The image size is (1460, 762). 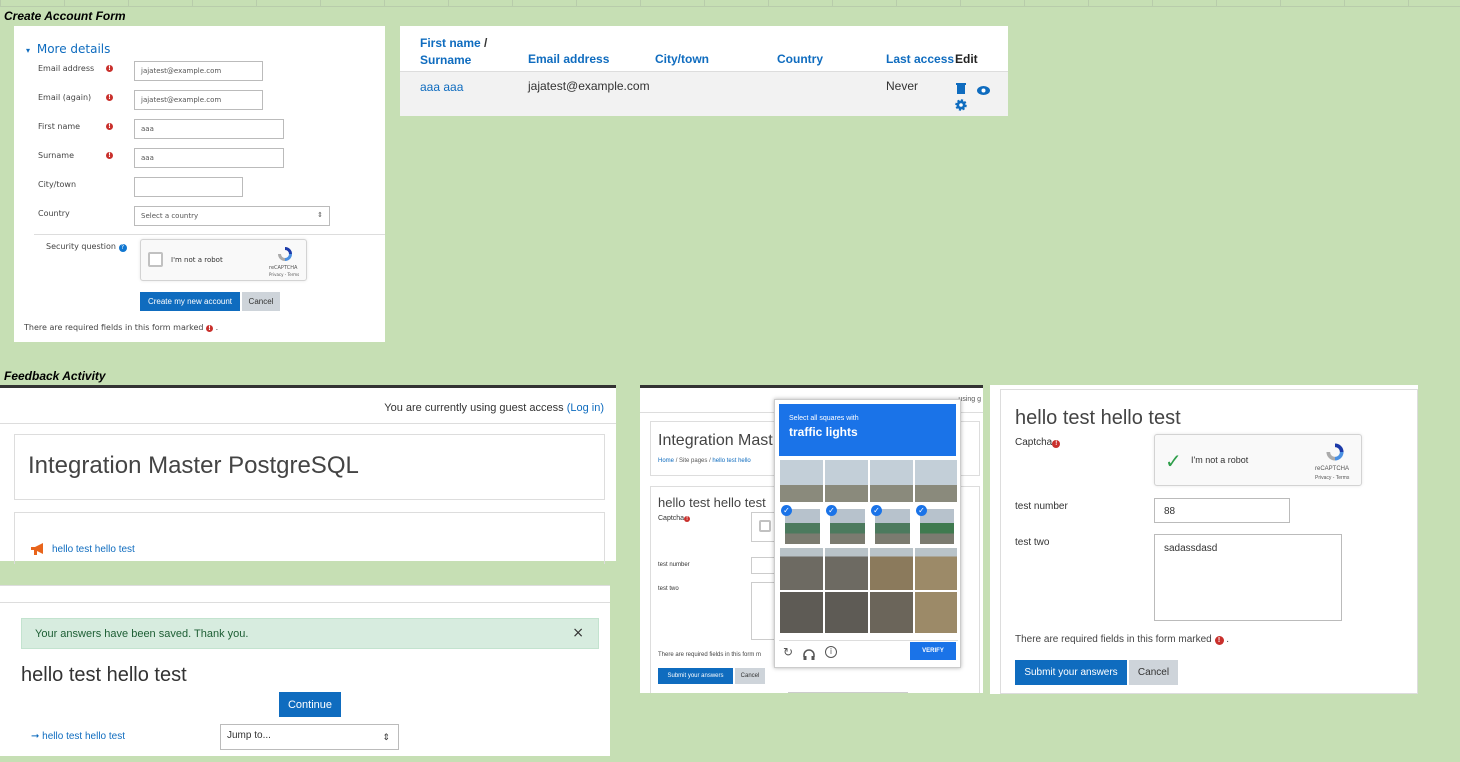 What do you see at coordinates (86, 247) in the screenshot?
I see `security-question-label: Security question ?` at bounding box center [86, 247].